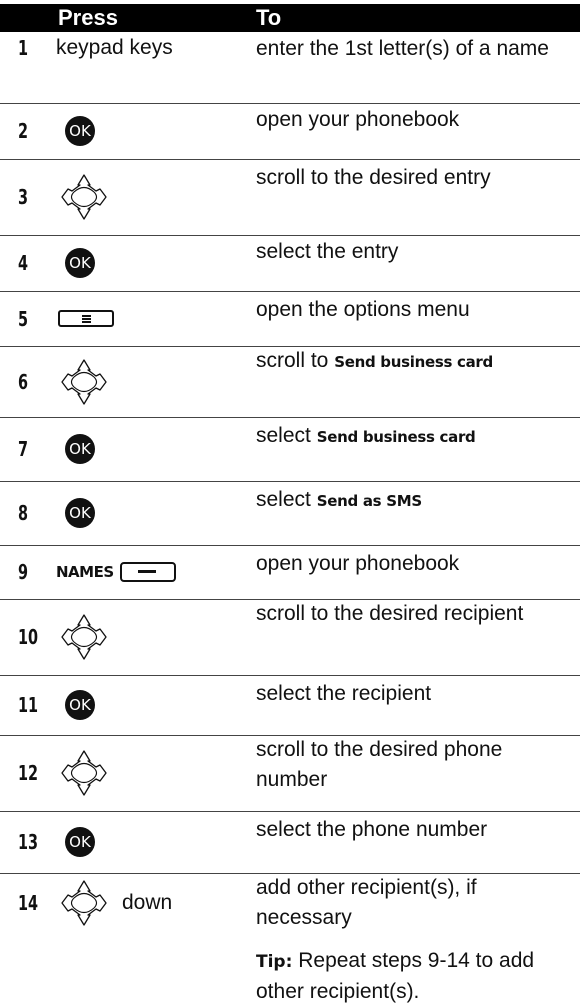 This screenshot has height=1007, width=580. I want to click on press-cell: keypad keys, so click(114, 48).